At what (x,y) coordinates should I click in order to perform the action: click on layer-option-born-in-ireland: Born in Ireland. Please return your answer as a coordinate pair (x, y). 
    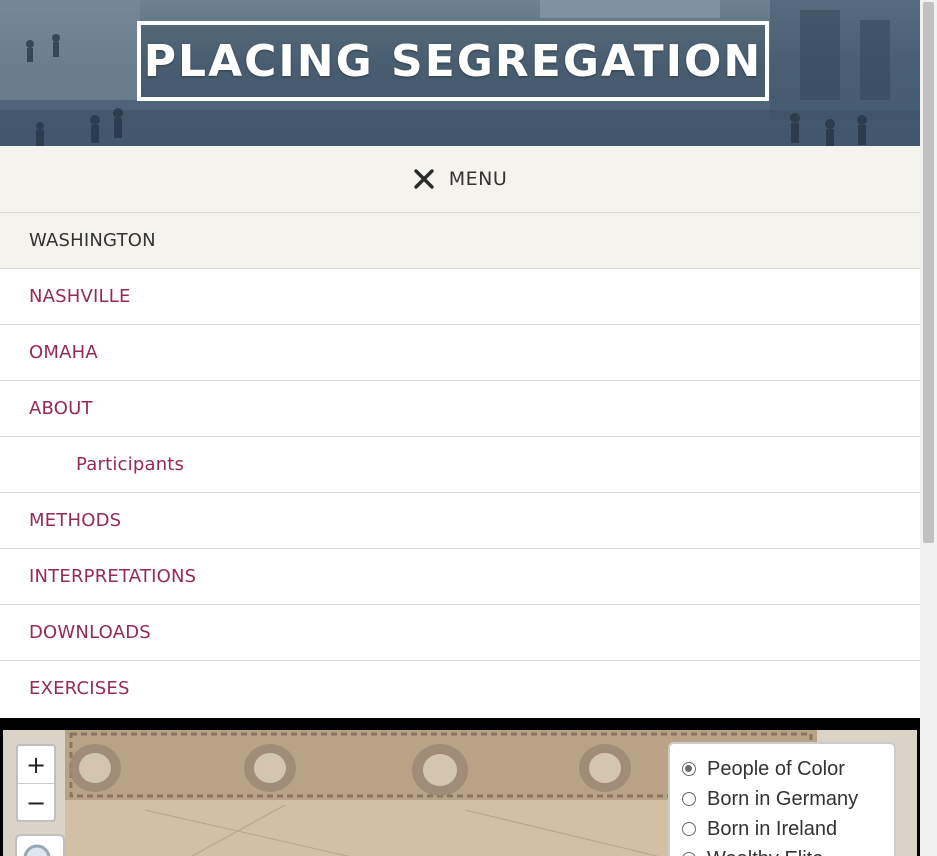
    Looking at the image, I should click on (788, 829).